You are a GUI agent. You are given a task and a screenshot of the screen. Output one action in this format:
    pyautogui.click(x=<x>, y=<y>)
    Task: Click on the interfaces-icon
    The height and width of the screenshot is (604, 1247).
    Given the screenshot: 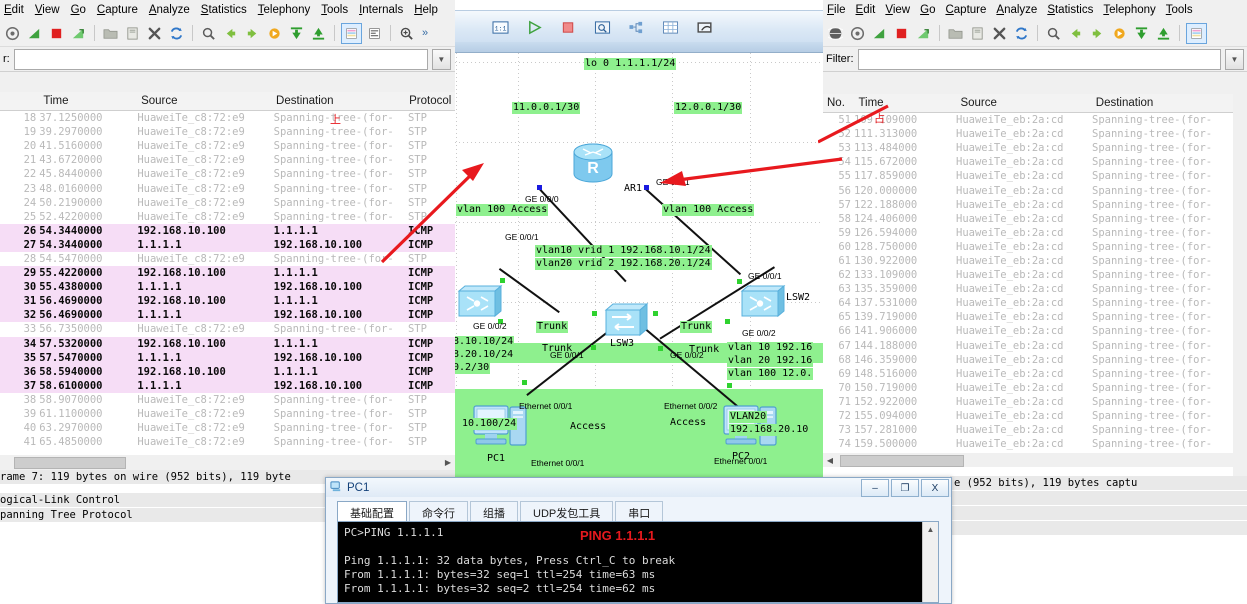 What is the action you would take?
    pyautogui.click(x=12, y=33)
    